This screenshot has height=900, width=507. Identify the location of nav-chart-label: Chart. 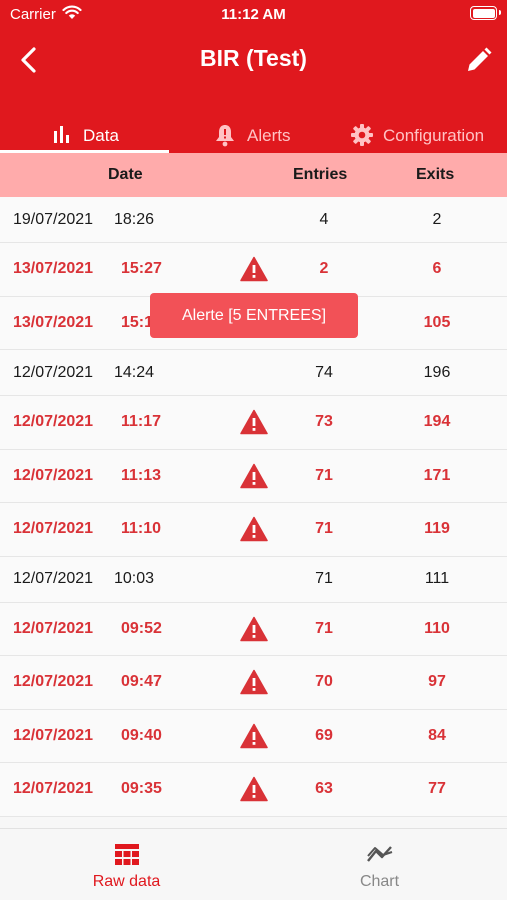
(379, 881).